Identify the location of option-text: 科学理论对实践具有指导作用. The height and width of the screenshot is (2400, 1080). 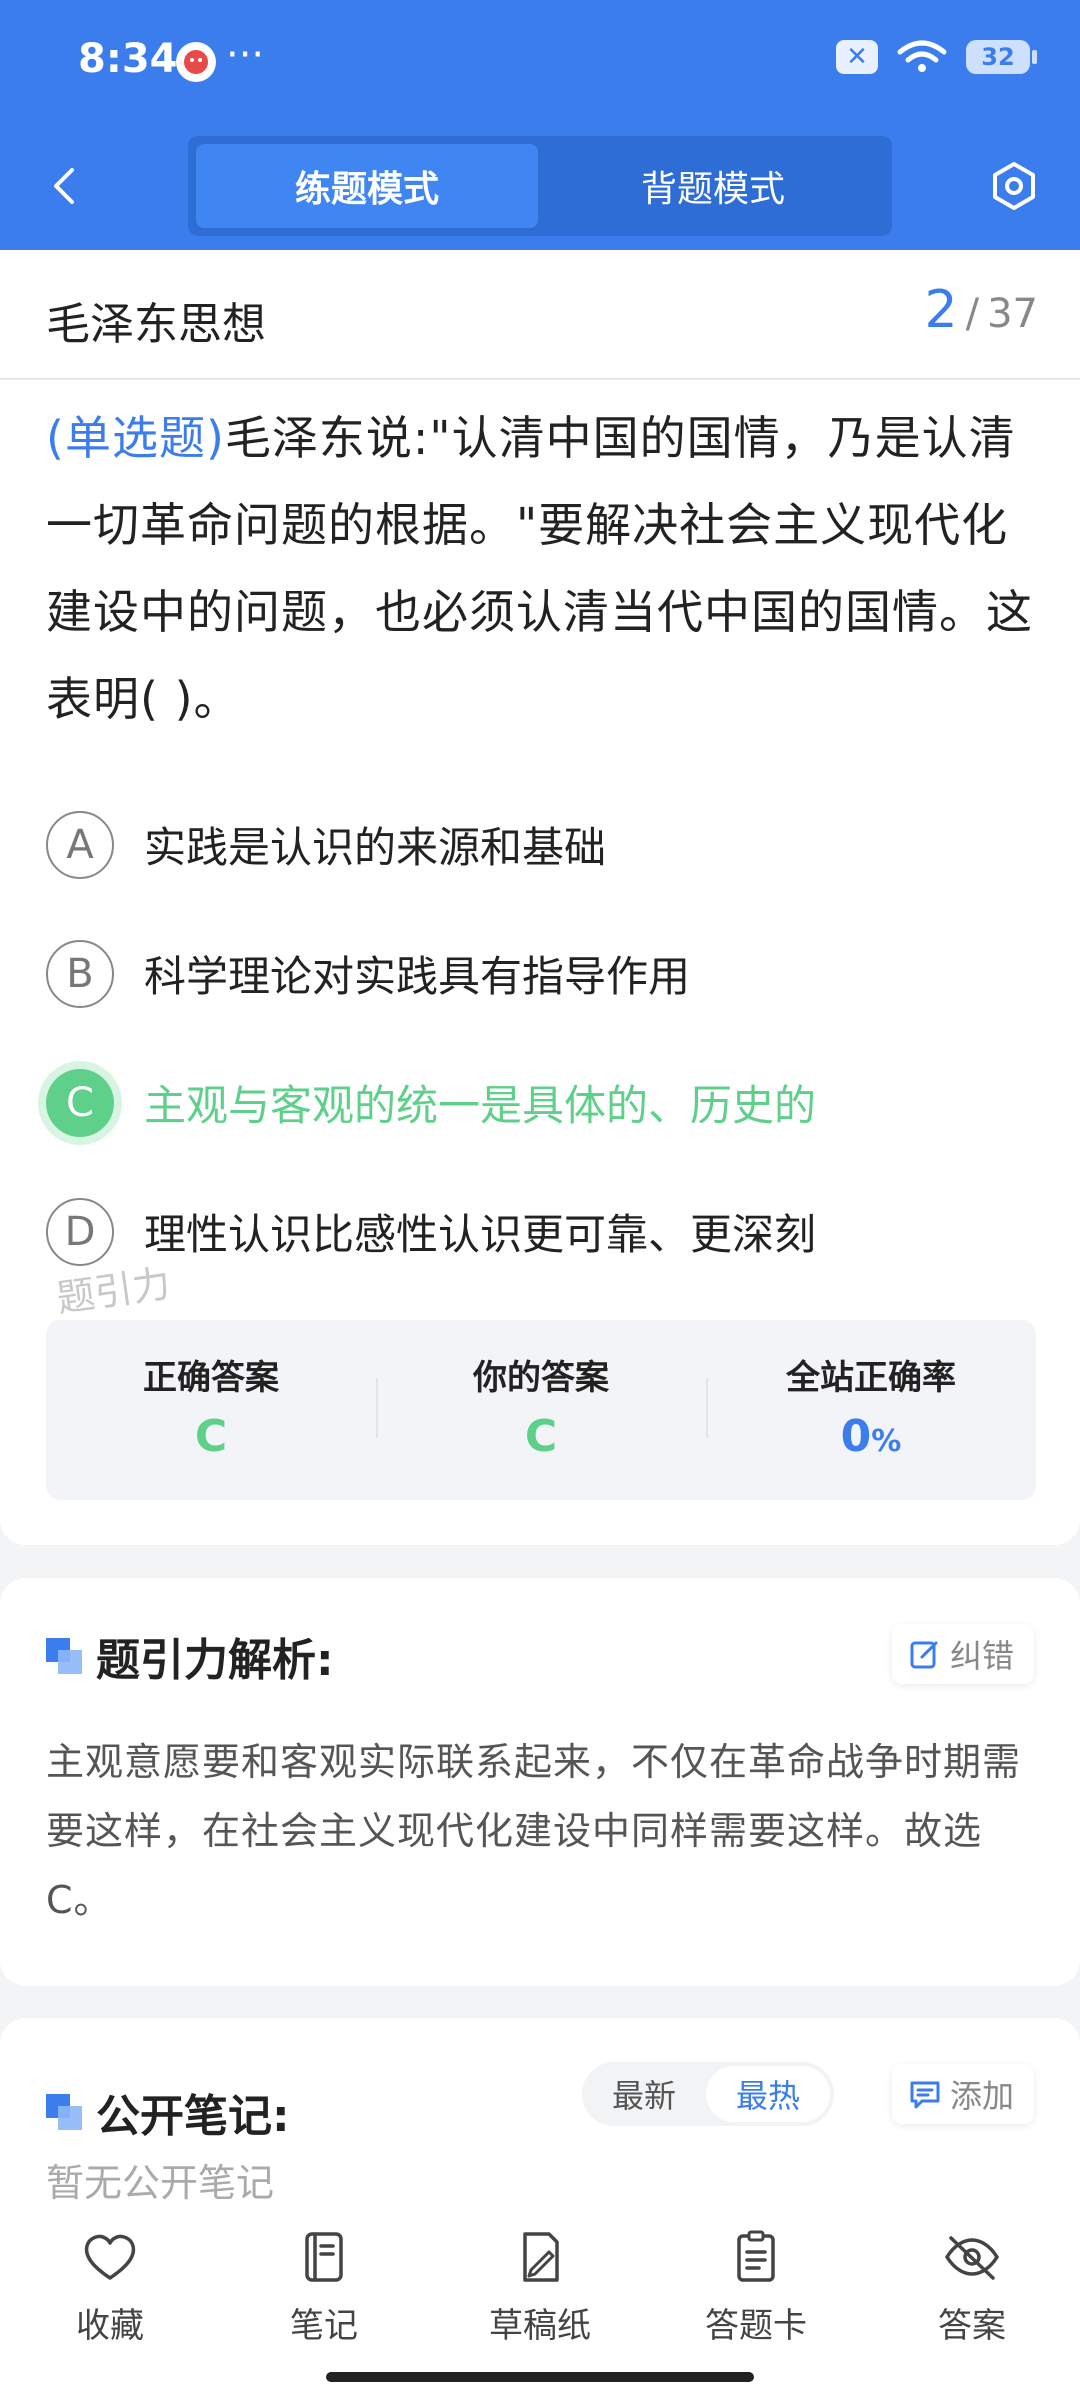
(417, 976).